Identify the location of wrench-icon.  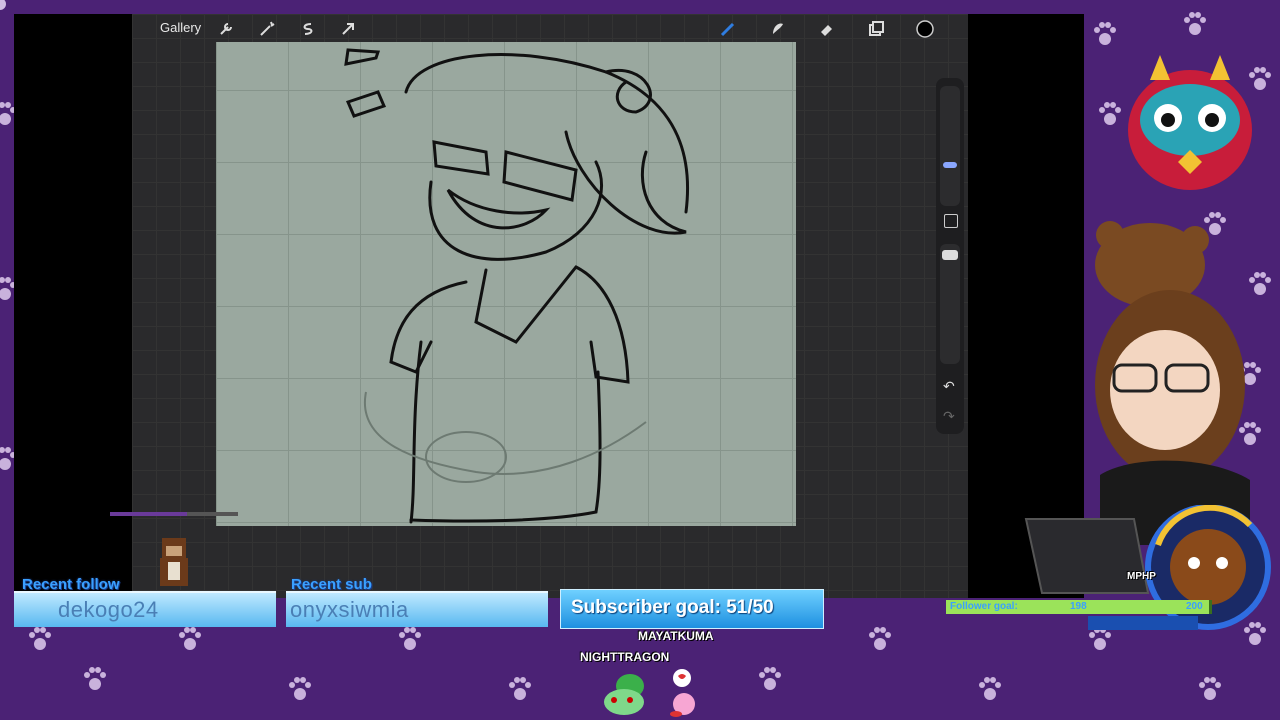
(226, 29).